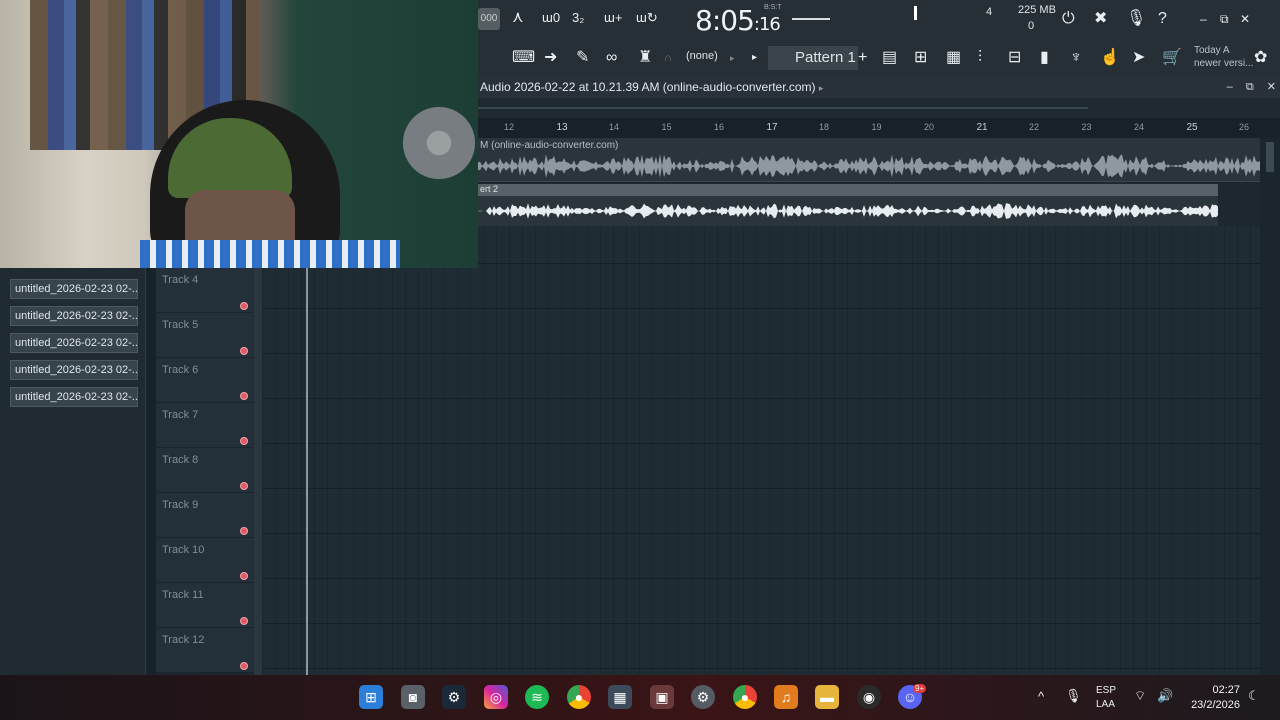 The height and width of the screenshot is (720, 1280). Describe the element at coordinates (732, 58) in the screenshot. I see `snap-arrow-icon: ▸` at that location.